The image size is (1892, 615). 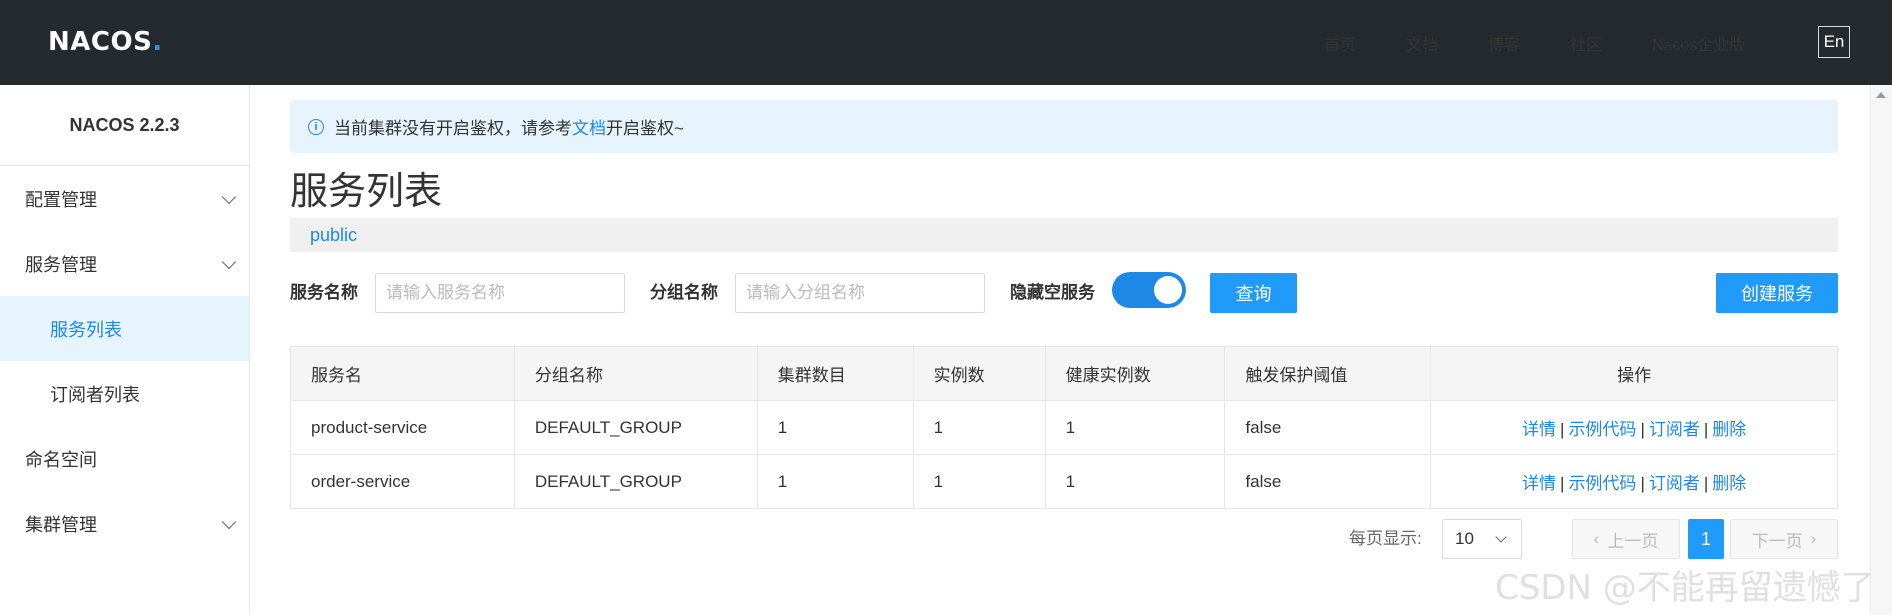 What do you see at coordinates (124, 523) in the screenshot?
I see `sidebar-item-cluster-management: 集群管理` at bounding box center [124, 523].